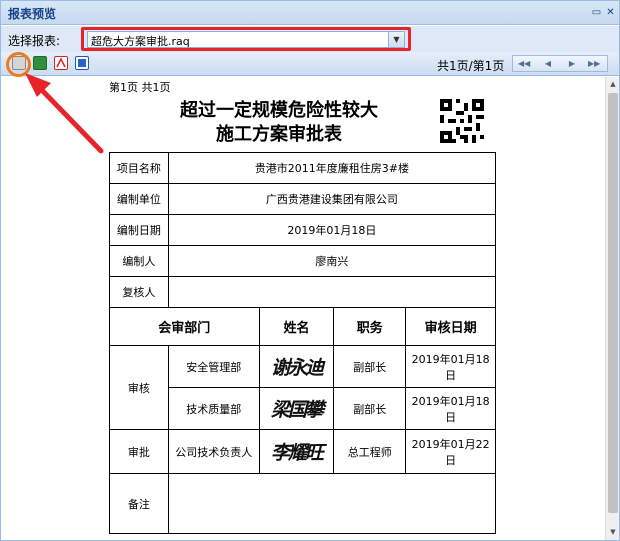 The image size is (620, 541). Describe the element at coordinates (279, 110) in the screenshot. I see `report-title-line1: 超过一定规模危险性较大` at that location.